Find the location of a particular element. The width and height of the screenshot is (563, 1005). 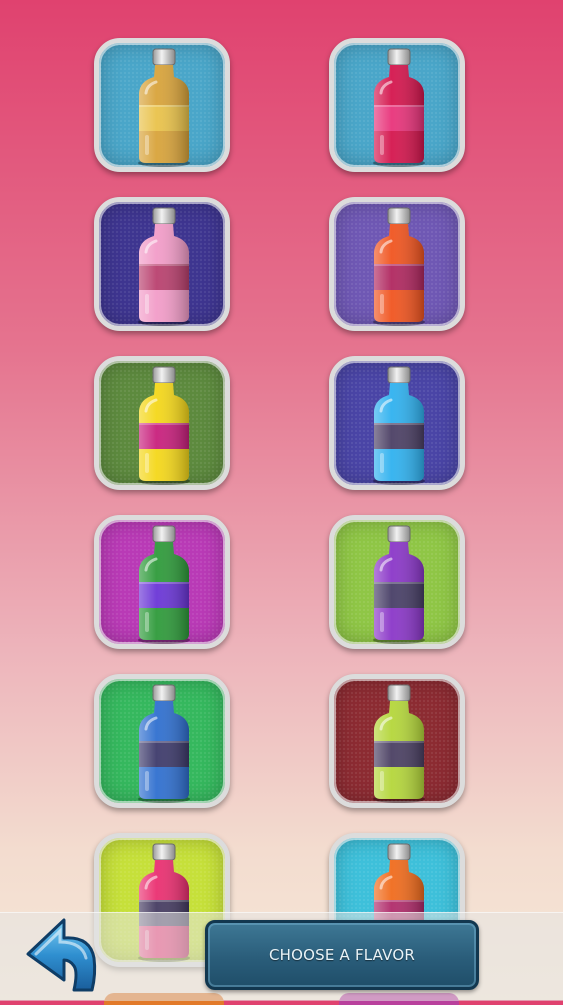

choose-flavor-panel: CHOOSE A FLAVOR is located at coordinates (342, 955).